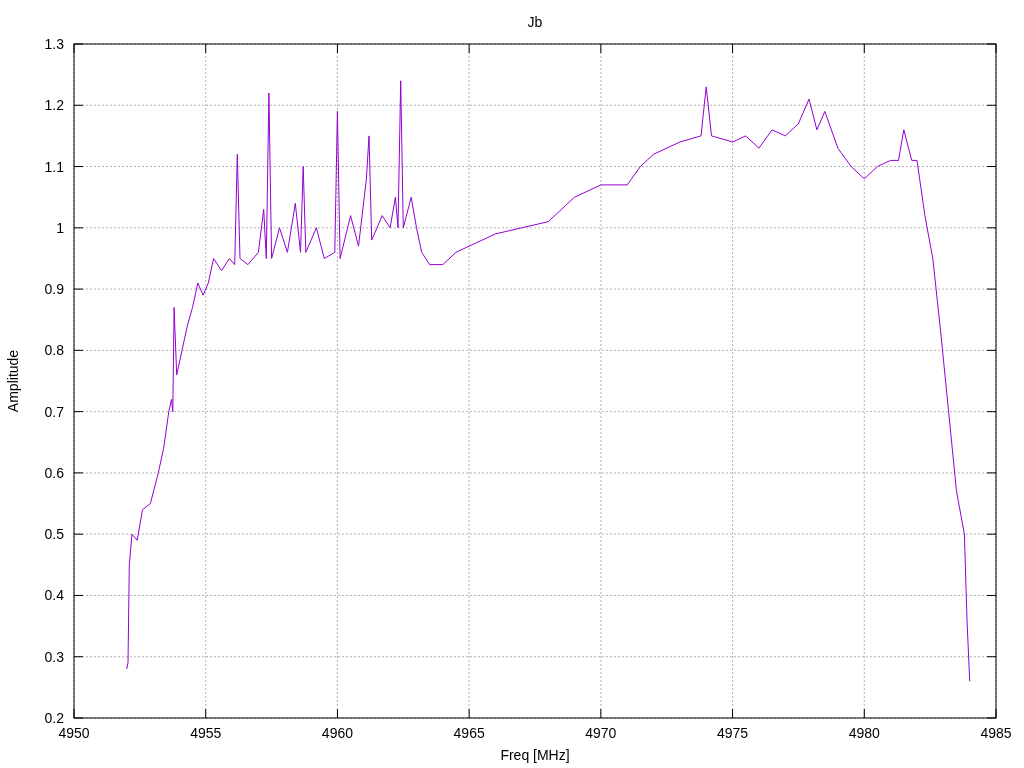  I want to click on tick-label: 0.4, so click(54, 595).